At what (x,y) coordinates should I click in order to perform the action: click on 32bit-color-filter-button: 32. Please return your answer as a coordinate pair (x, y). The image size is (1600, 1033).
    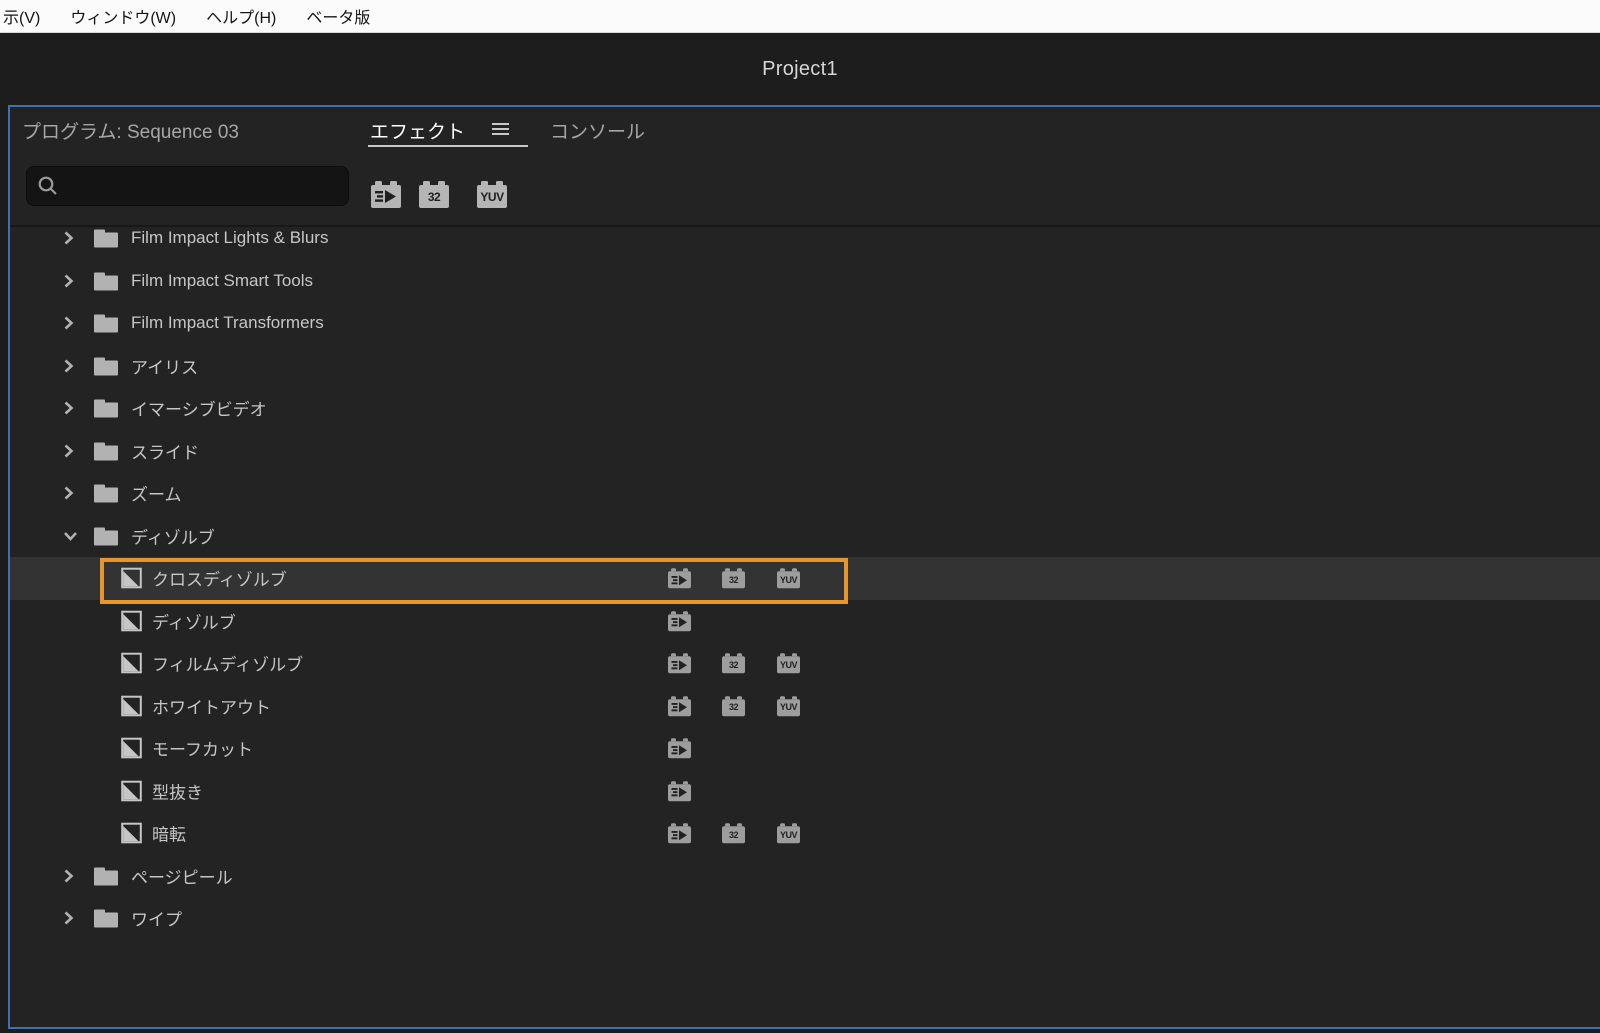
    Looking at the image, I should click on (434, 194).